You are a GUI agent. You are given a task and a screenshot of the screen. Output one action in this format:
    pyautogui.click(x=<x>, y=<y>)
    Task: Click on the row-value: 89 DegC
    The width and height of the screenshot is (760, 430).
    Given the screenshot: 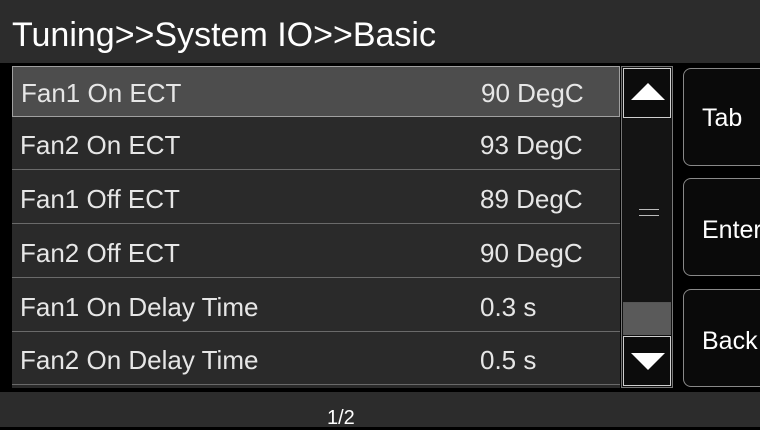 What is the action you would take?
    pyautogui.click(x=531, y=199)
    